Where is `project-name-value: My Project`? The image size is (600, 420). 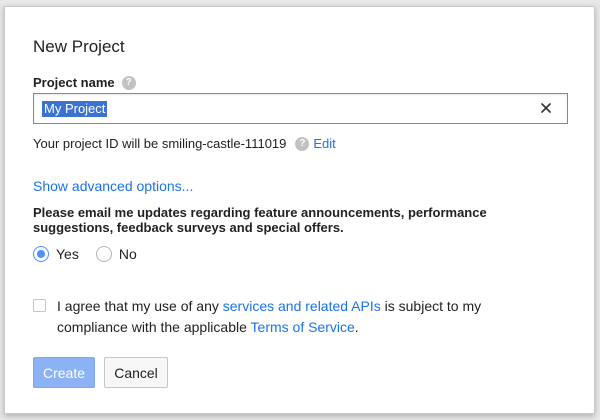 project-name-value: My Project is located at coordinates (75, 109).